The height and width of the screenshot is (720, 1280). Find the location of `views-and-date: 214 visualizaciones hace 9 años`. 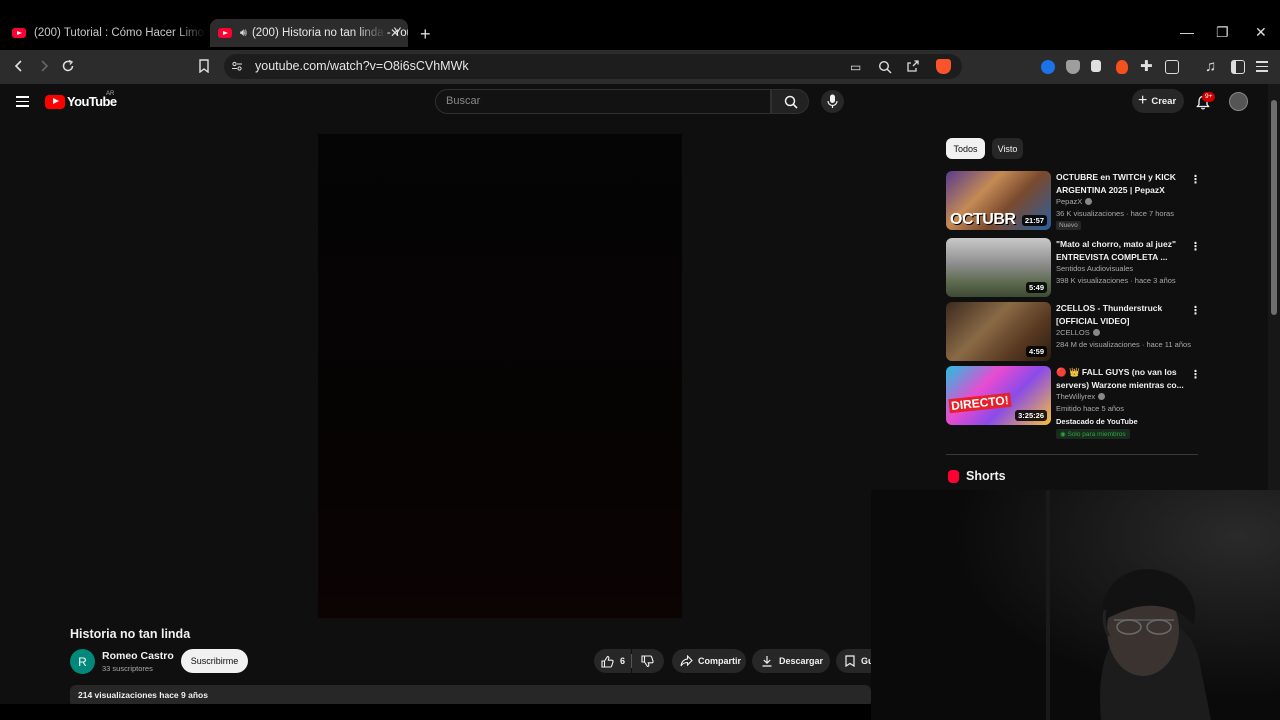

views-and-date: 214 visualizaciones hace 9 años is located at coordinates (143, 695).